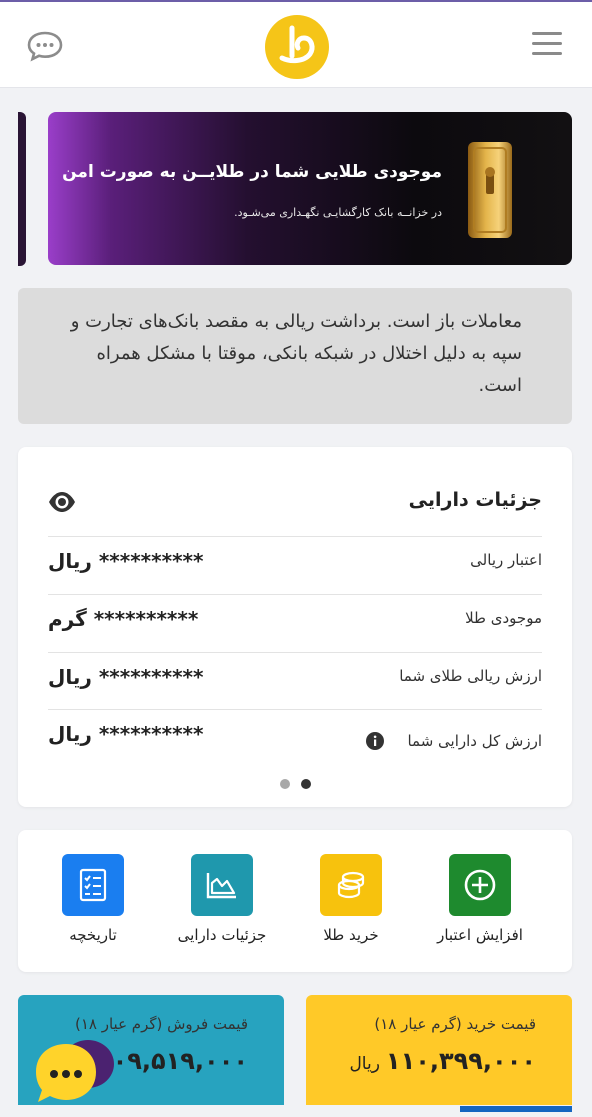  What do you see at coordinates (295, 622) in the screenshot?
I see `asset-row-gold-balance: موجودی طلا ********** گرم` at bounding box center [295, 622].